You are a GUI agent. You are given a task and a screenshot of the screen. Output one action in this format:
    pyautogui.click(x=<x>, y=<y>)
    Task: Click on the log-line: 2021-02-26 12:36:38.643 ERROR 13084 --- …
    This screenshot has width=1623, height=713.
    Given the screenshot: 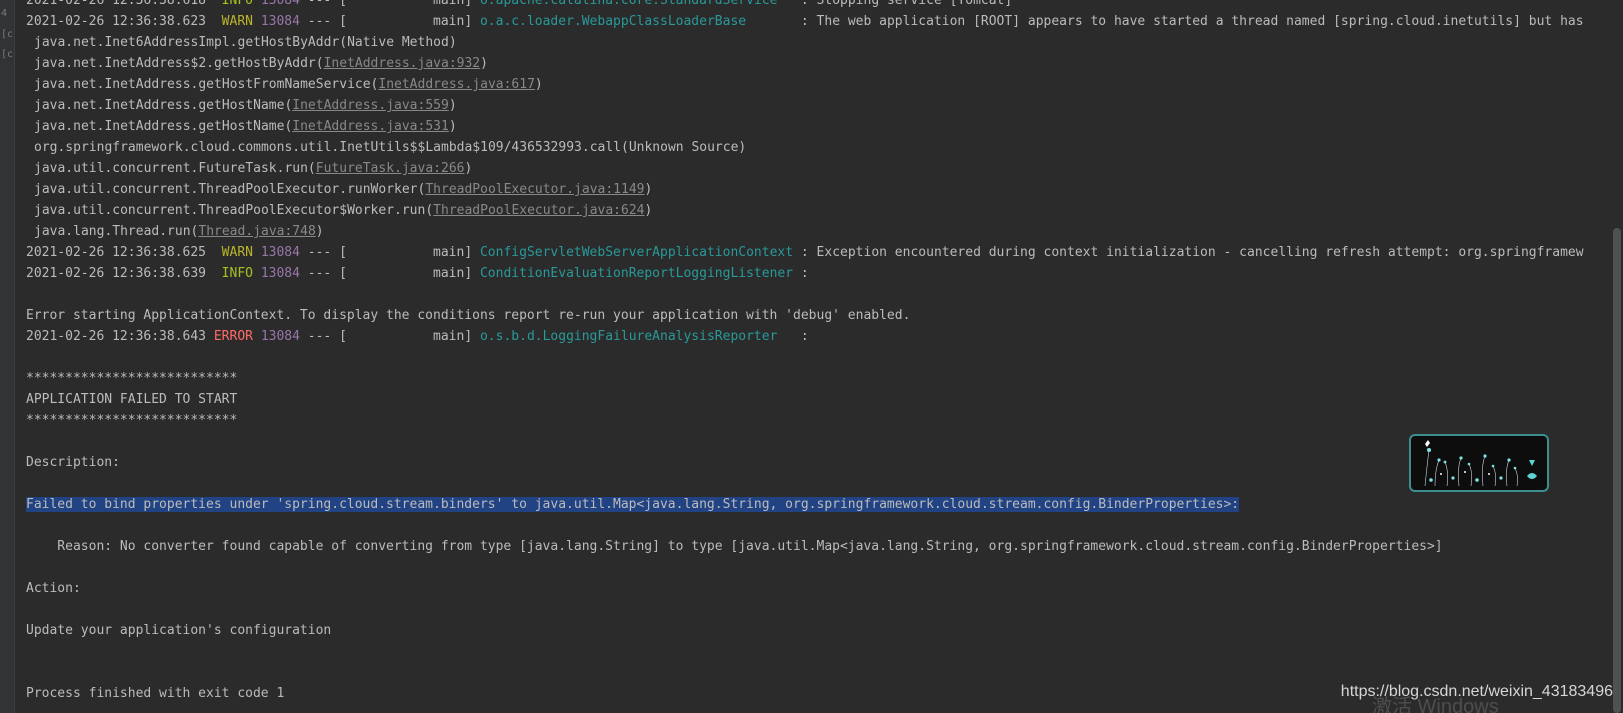 What is the action you would take?
    pyautogui.click(x=821, y=336)
    